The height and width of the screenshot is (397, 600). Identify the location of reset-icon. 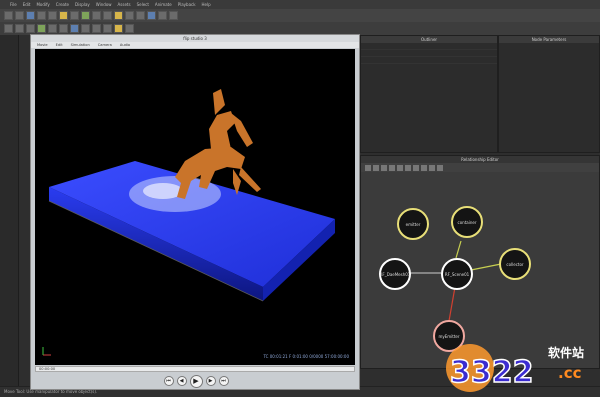
(173, 15).